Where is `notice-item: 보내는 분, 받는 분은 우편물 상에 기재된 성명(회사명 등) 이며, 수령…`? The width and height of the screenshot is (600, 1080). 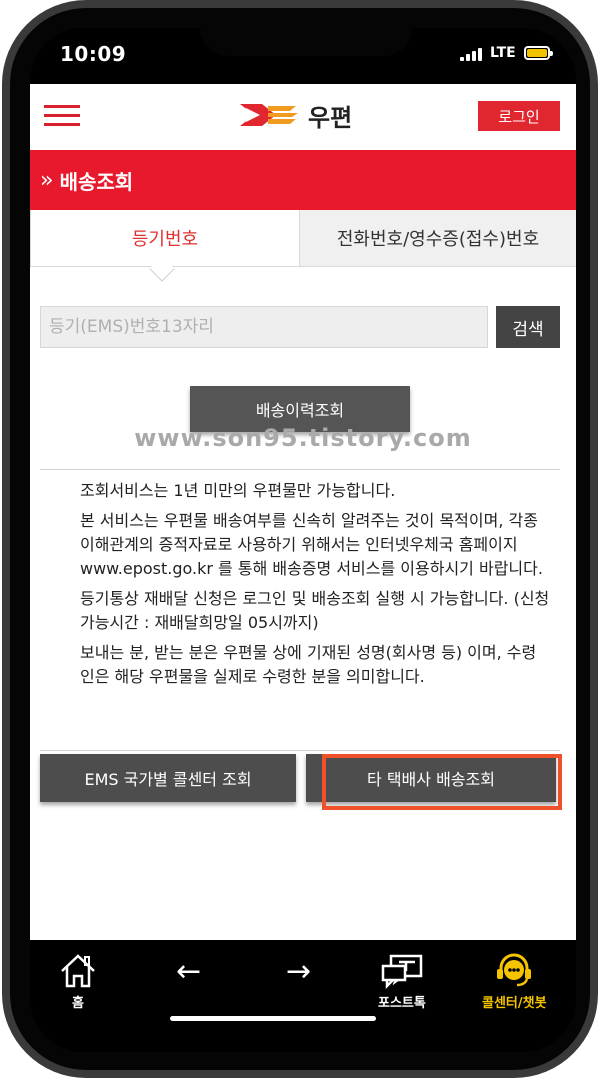
notice-item: 보내는 분, 받는 분은 우편물 상에 기재된 성명(회사명 등) 이며, 수령… is located at coordinates (308, 664).